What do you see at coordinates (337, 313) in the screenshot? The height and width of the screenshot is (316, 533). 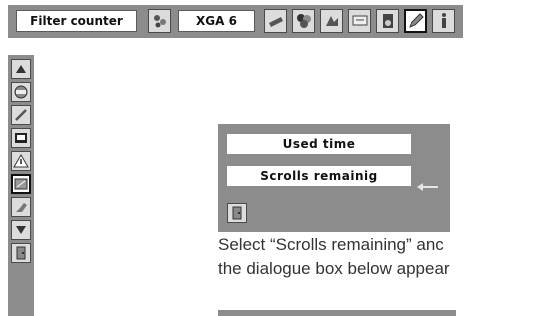 I see `next-dialog-edge` at bounding box center [337, 313].